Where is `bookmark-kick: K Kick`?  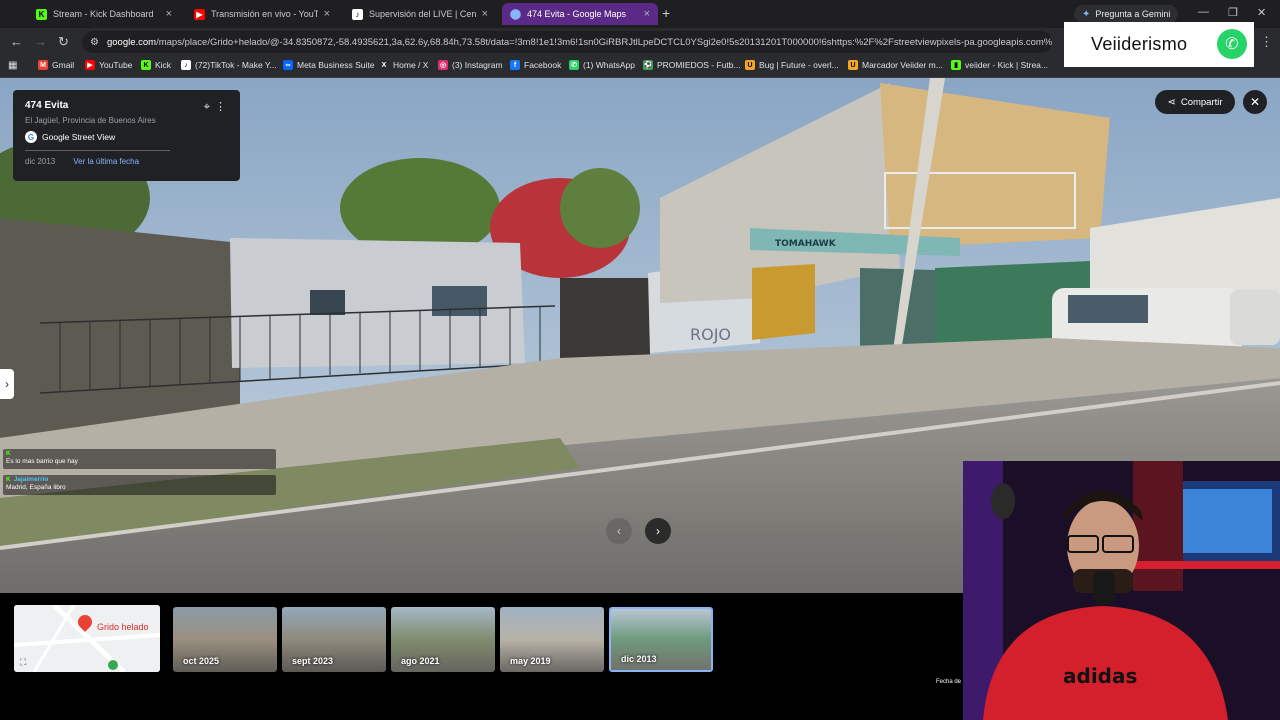
bookmark-kick: K Kick is located at coordinates (156, 65).